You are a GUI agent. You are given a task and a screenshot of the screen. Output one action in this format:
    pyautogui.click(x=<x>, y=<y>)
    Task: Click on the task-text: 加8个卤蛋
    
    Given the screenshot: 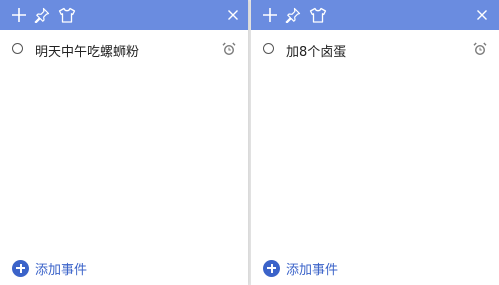 What is the action you would take?
    pyautogui.click(x=316, y=52)
    